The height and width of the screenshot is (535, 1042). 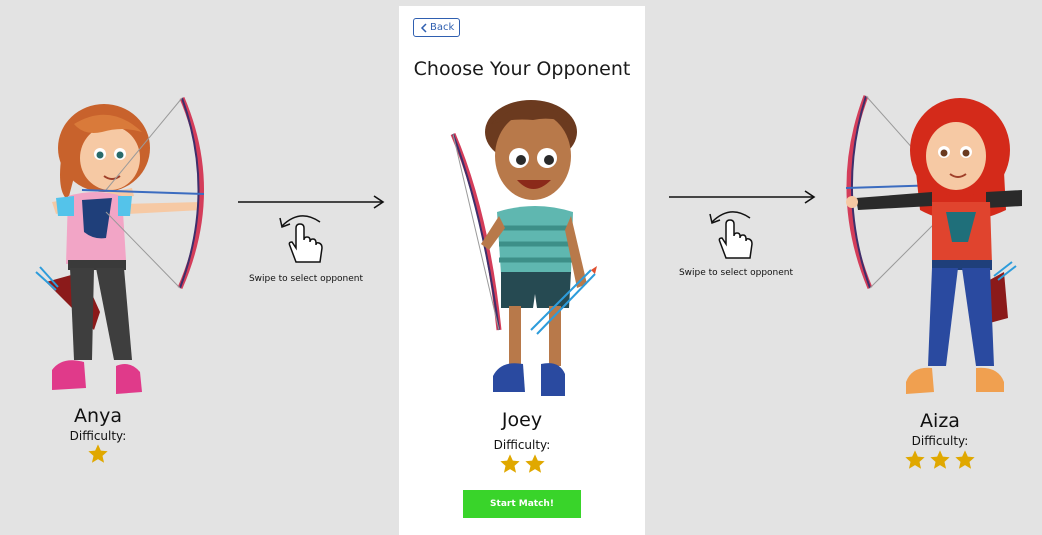 I want to click on opponent-name: Anya, so click(x=98, y=416).